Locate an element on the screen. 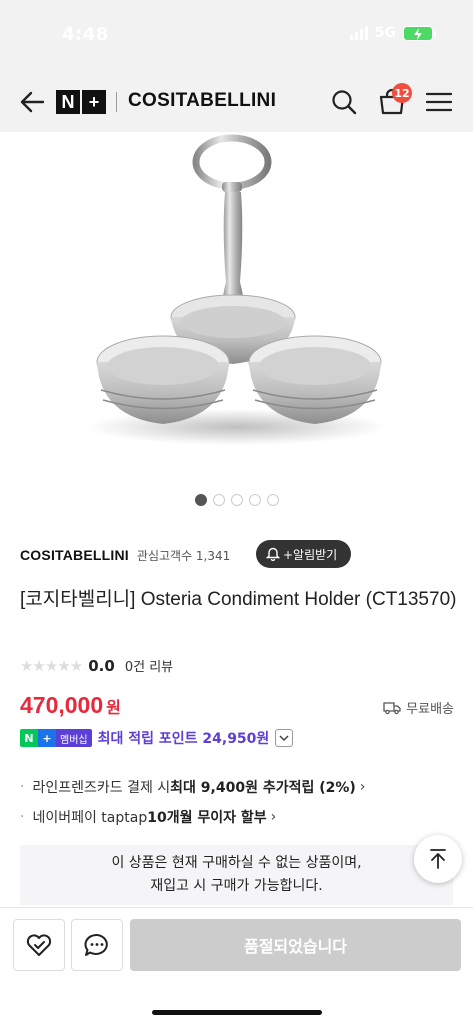  naver-plus-membership-badge: N + 멤버십 is located at coordinates (56, 738).